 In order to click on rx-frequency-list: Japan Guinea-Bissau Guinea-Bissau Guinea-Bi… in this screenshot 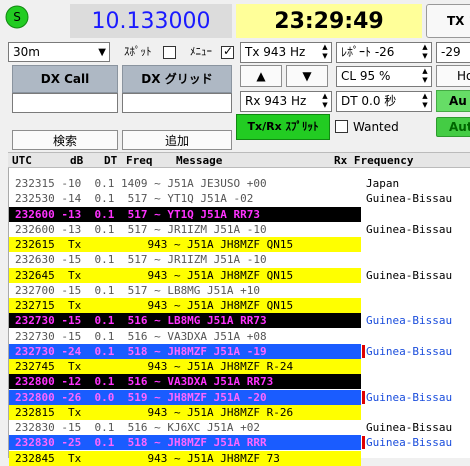, I will do `click(416, 313)`.